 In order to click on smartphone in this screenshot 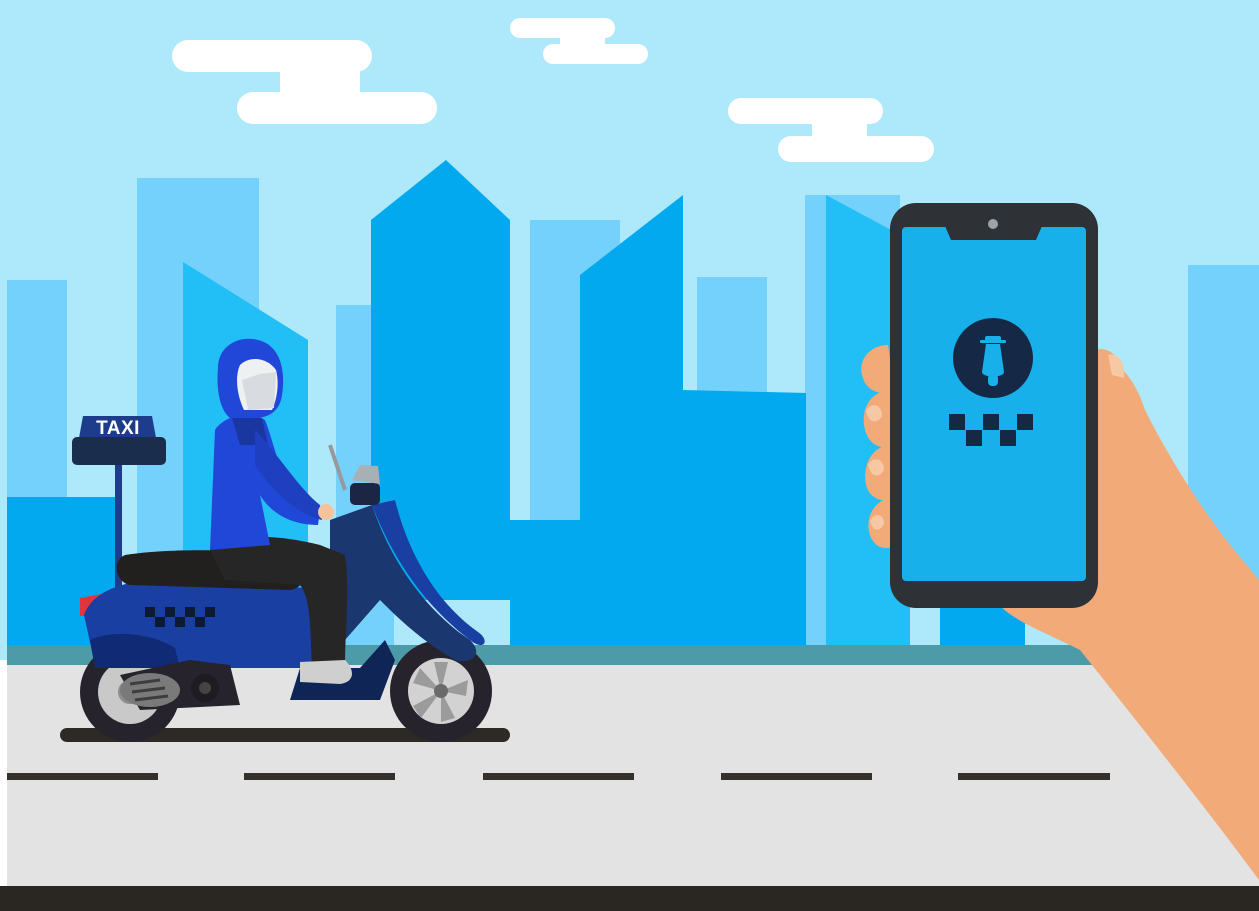, I will do `click(994, 405)`.